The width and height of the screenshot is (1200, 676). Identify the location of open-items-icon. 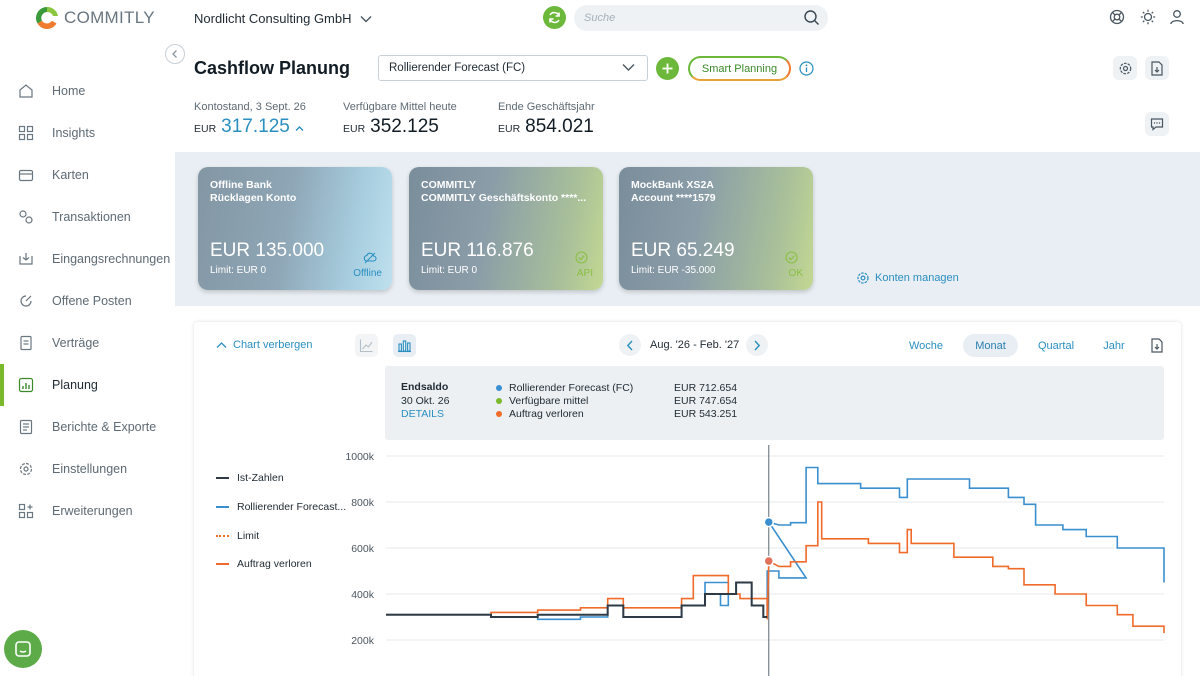
(26, 301).